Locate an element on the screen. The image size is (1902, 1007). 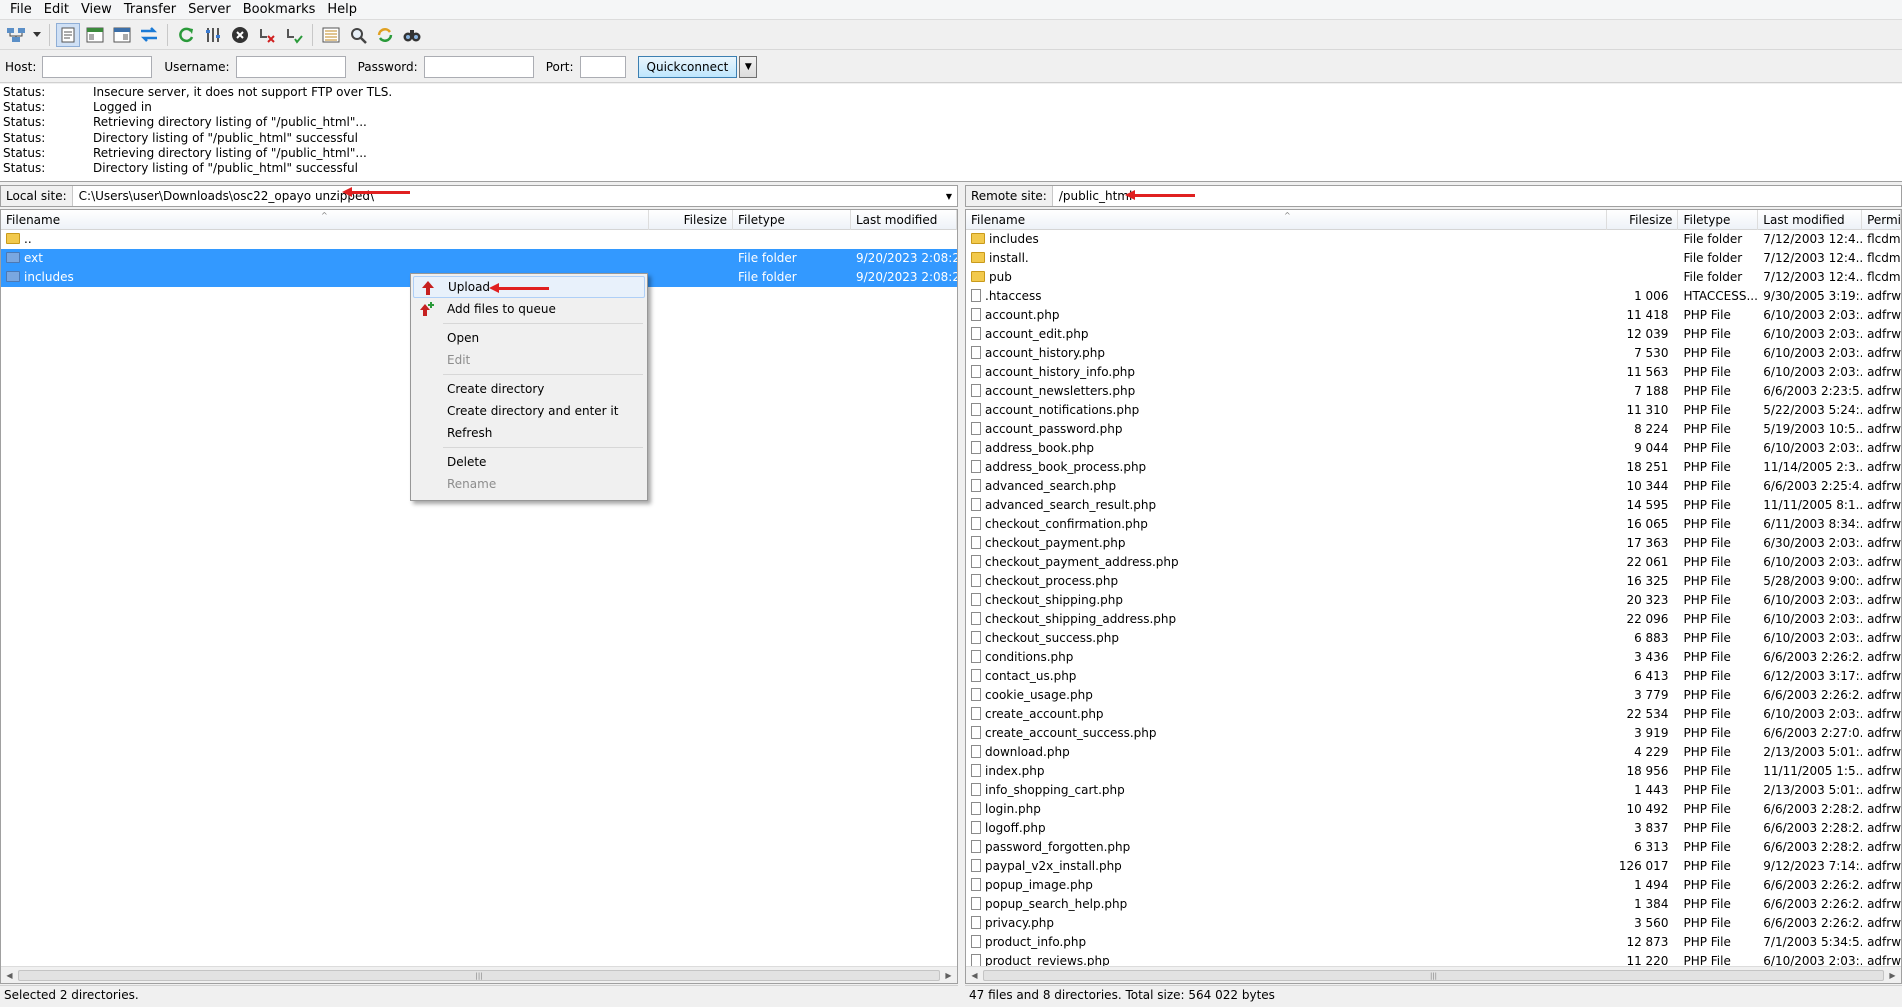
site-manager-icon is located at coordinates (16, 35).